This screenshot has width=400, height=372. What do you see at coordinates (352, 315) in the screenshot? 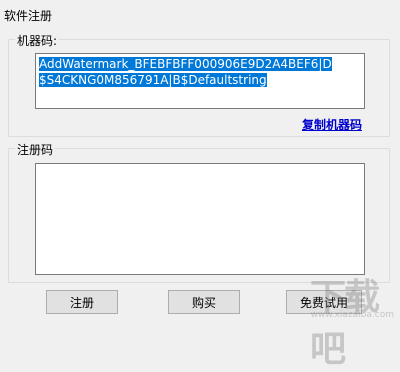
I see `watermark-url: www.xiazaiba.com` at bounding box center [352, 315].